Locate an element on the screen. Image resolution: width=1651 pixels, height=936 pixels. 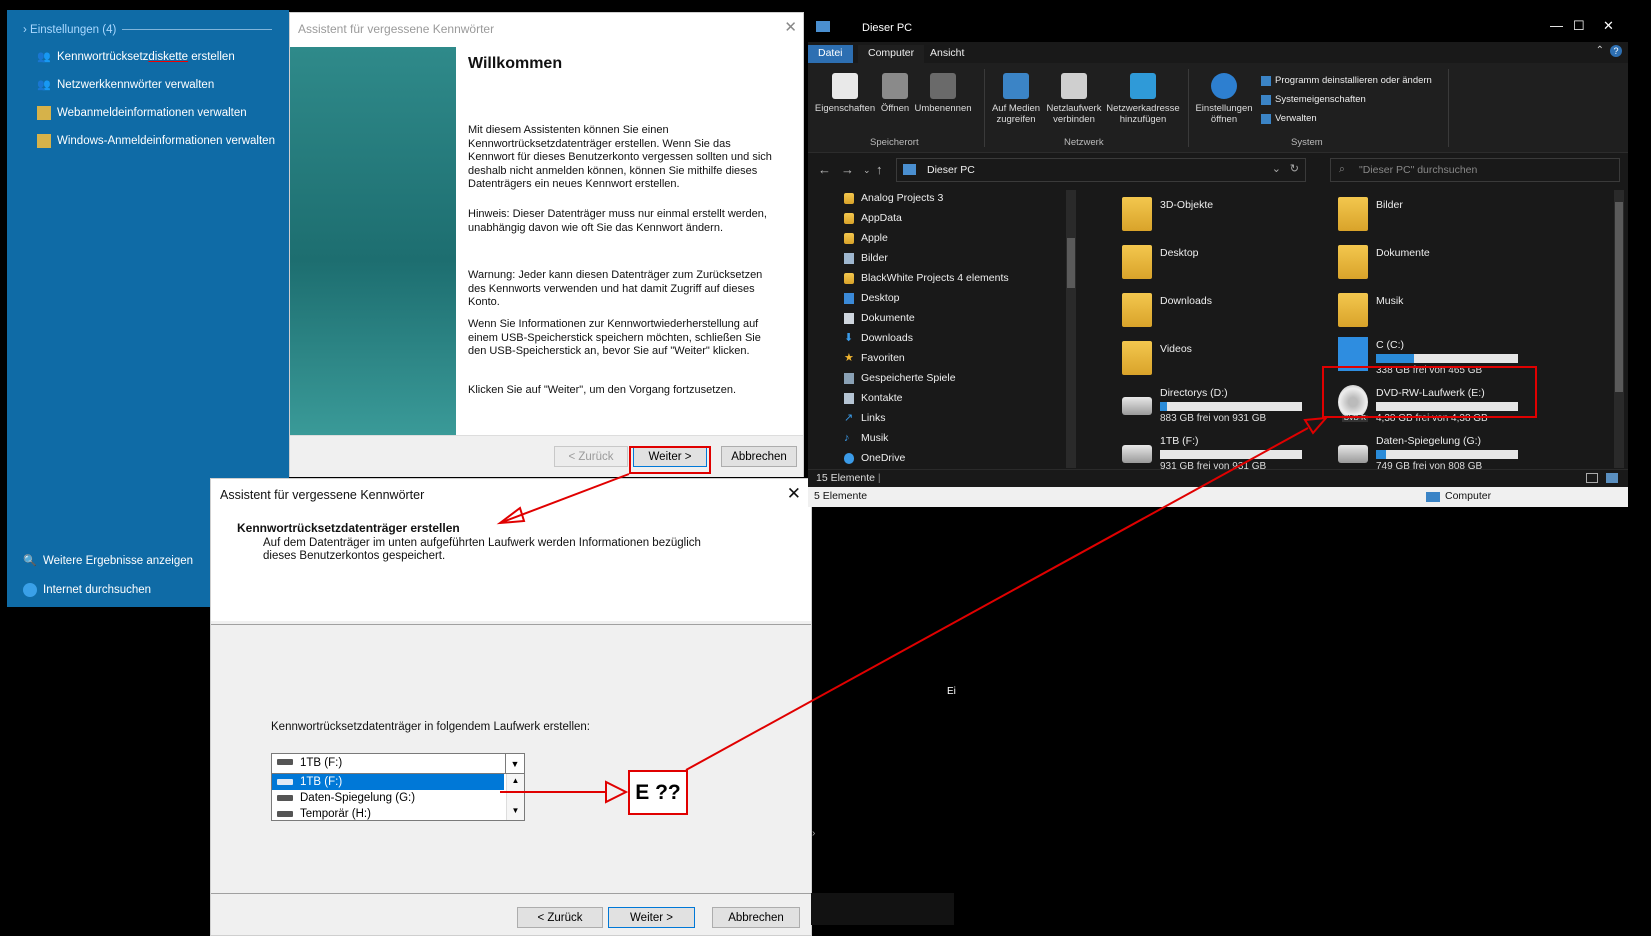
refresh-icon: ↻ is located at coordinates (1294, 168).